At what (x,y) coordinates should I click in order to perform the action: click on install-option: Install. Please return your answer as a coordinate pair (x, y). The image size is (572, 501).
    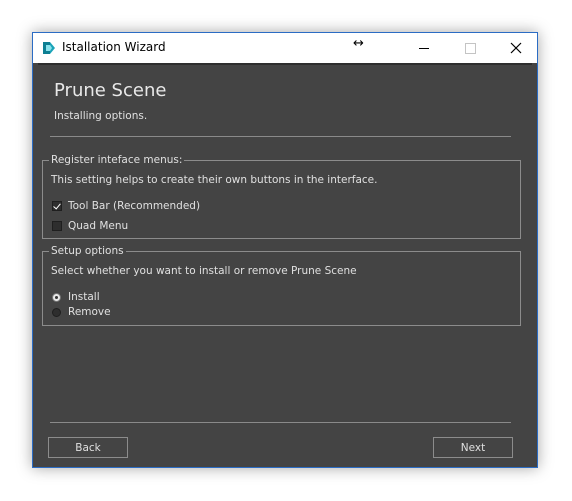
    Looking at the image, I should click on (76, 297).